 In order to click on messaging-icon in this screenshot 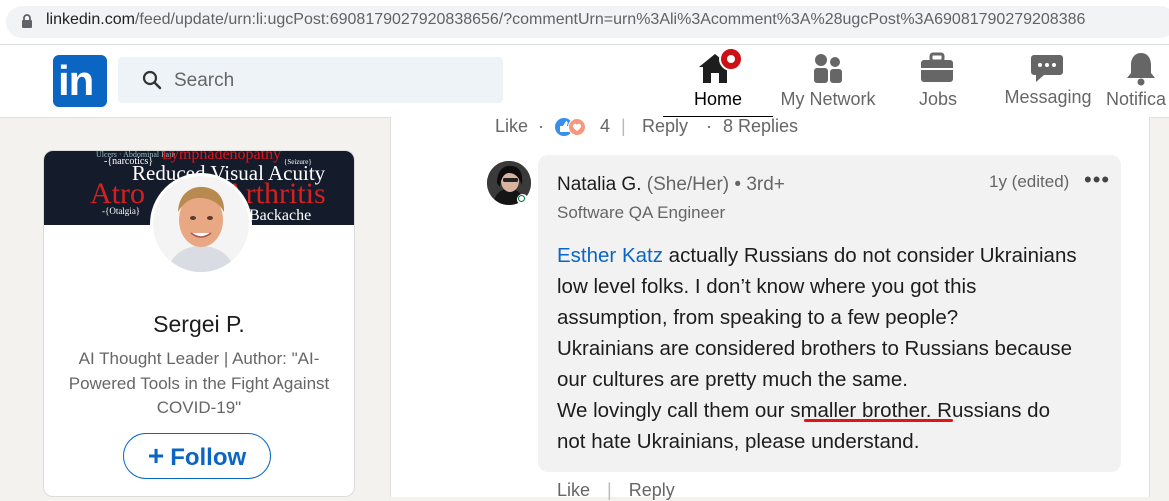, I will do `click(1047, 68)`.